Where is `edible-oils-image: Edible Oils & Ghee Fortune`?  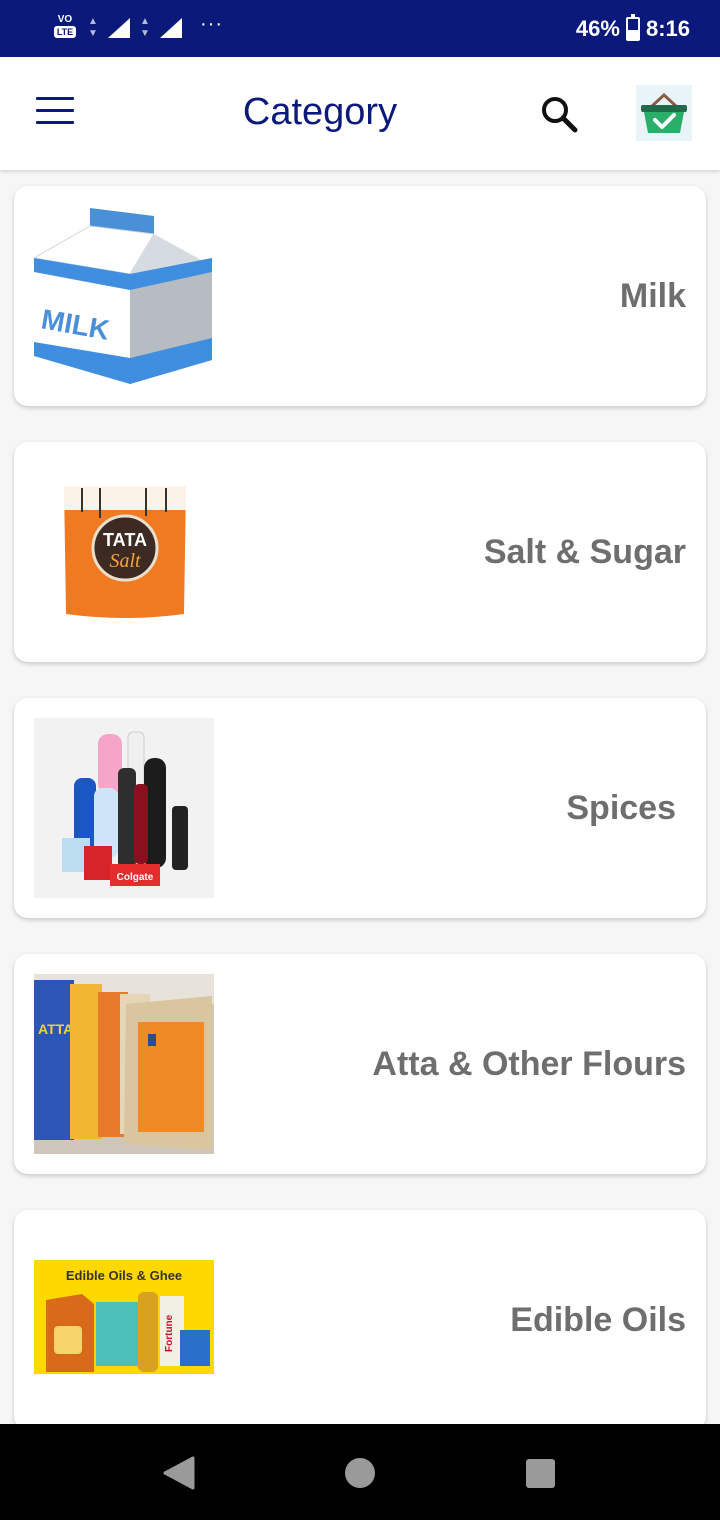
edible-oils-image: Edible Oils & Ghee Fortune is located at coordinates (124, 1320).